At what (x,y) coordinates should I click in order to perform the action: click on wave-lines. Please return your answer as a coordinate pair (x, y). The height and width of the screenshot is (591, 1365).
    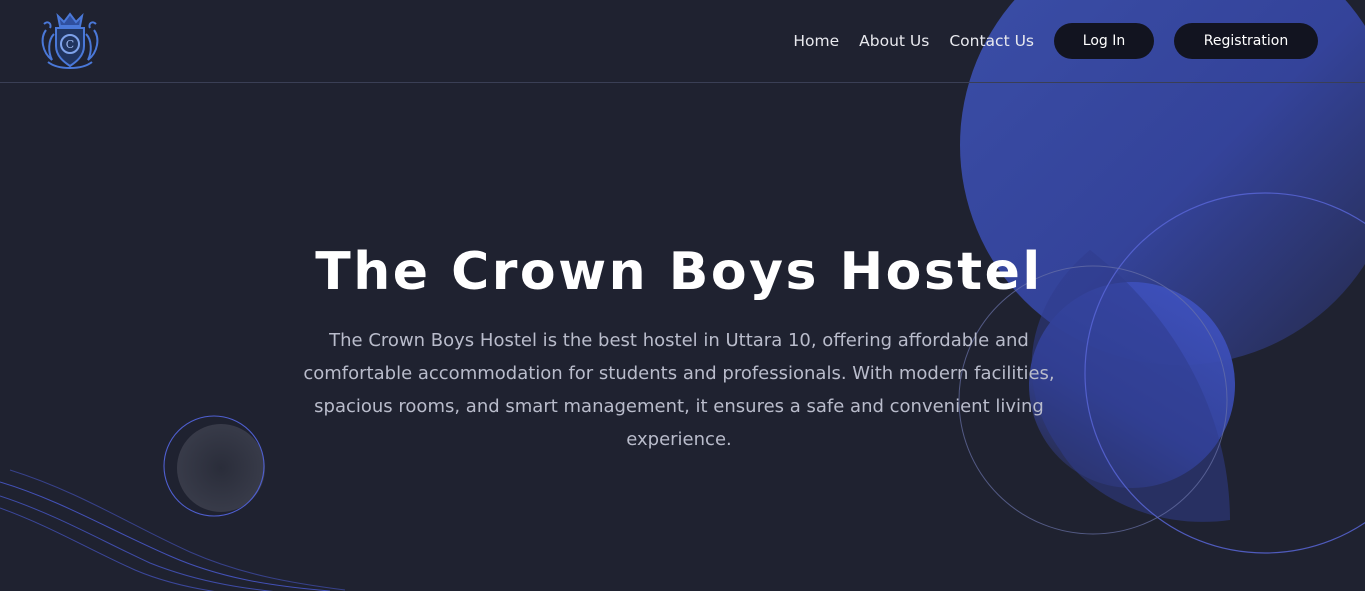
    Looking at the image, I should click on (173, 530).